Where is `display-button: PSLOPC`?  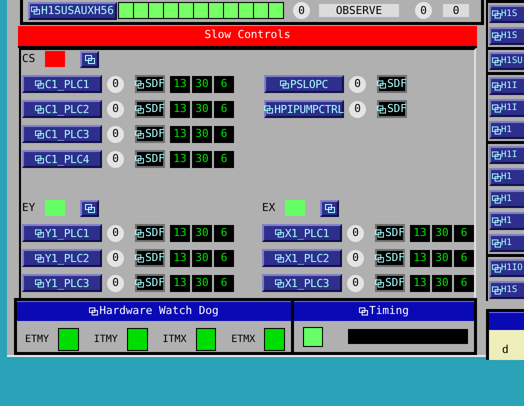
display-button: PSLOPC is located at coordinates (304, 84).